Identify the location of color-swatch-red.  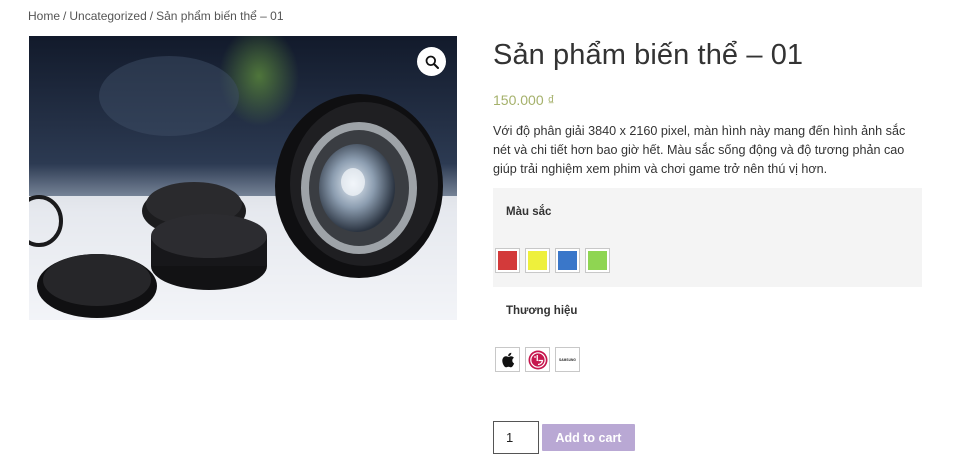
(507, 260).